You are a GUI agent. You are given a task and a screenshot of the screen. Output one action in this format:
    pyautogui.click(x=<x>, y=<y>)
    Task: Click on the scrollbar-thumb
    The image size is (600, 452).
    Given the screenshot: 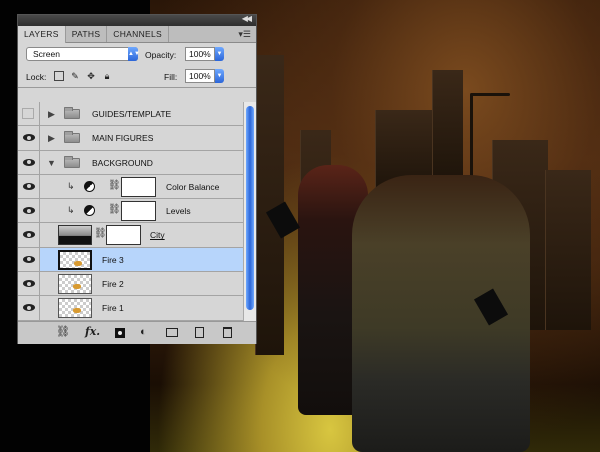 What is the action you would take?
    pyautogui.click(x=250, y=208)
    